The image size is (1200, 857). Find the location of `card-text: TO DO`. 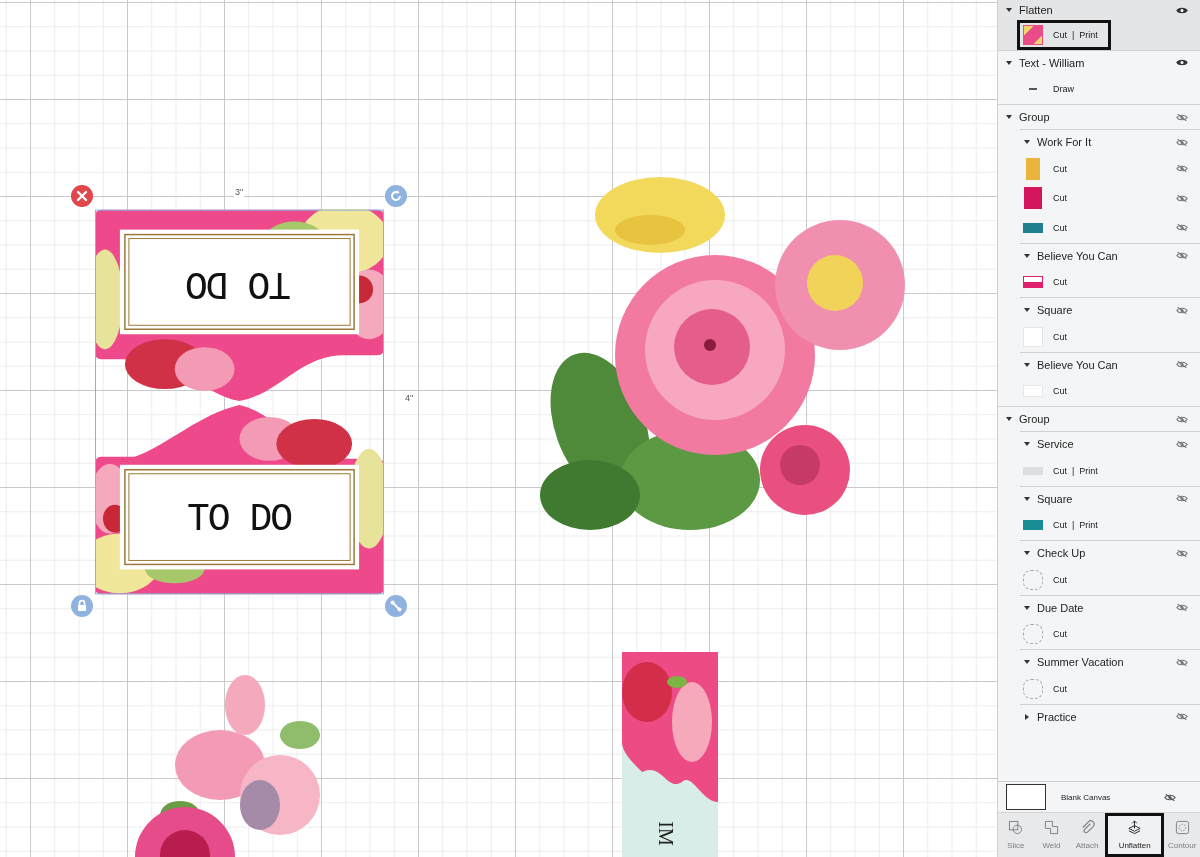

card-text: TO DO is located at coordinates (239, 519).